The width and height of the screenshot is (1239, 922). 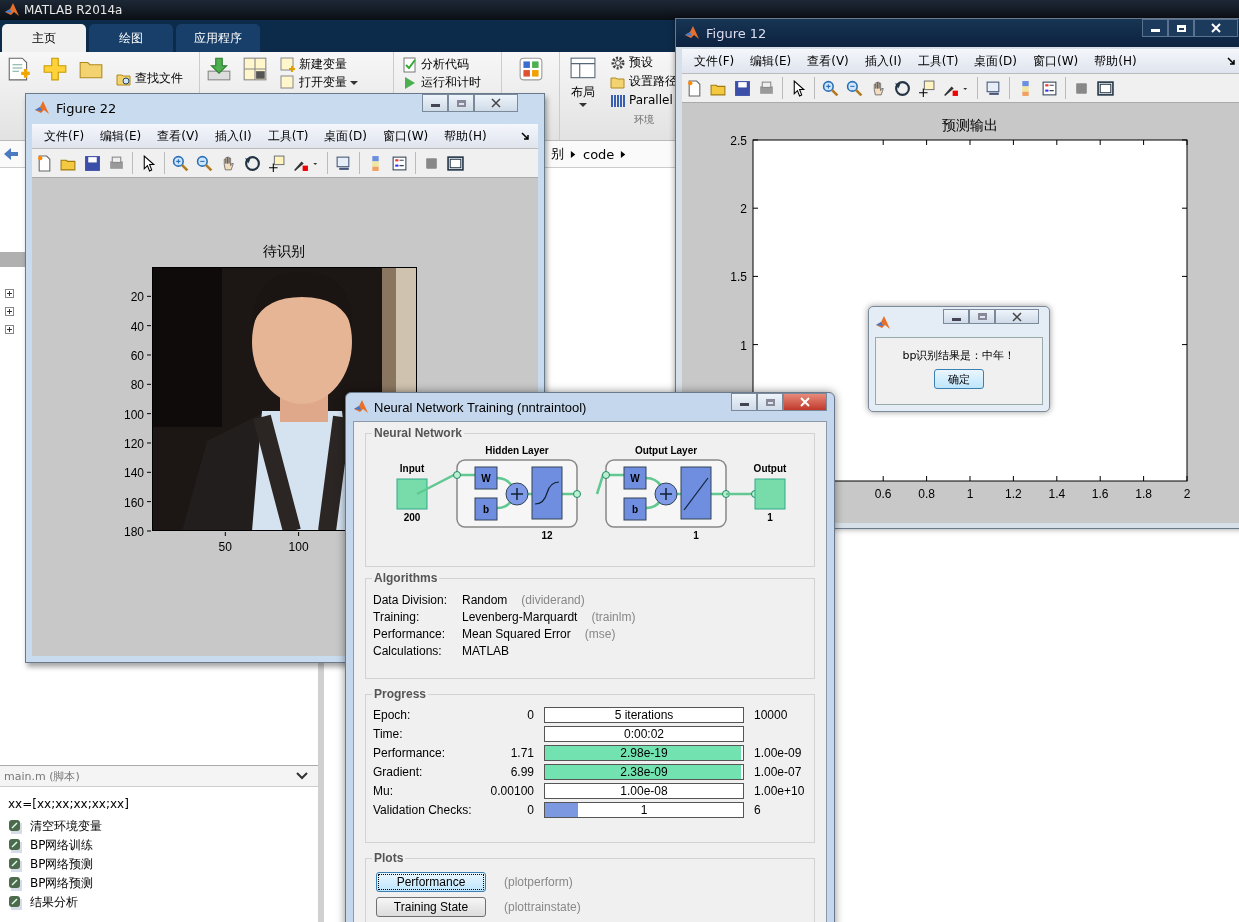 What do you see at coordinates (538, 882) in the screenshot?
I see `function-name: (plotperform)` at bounding box center [538, 882].